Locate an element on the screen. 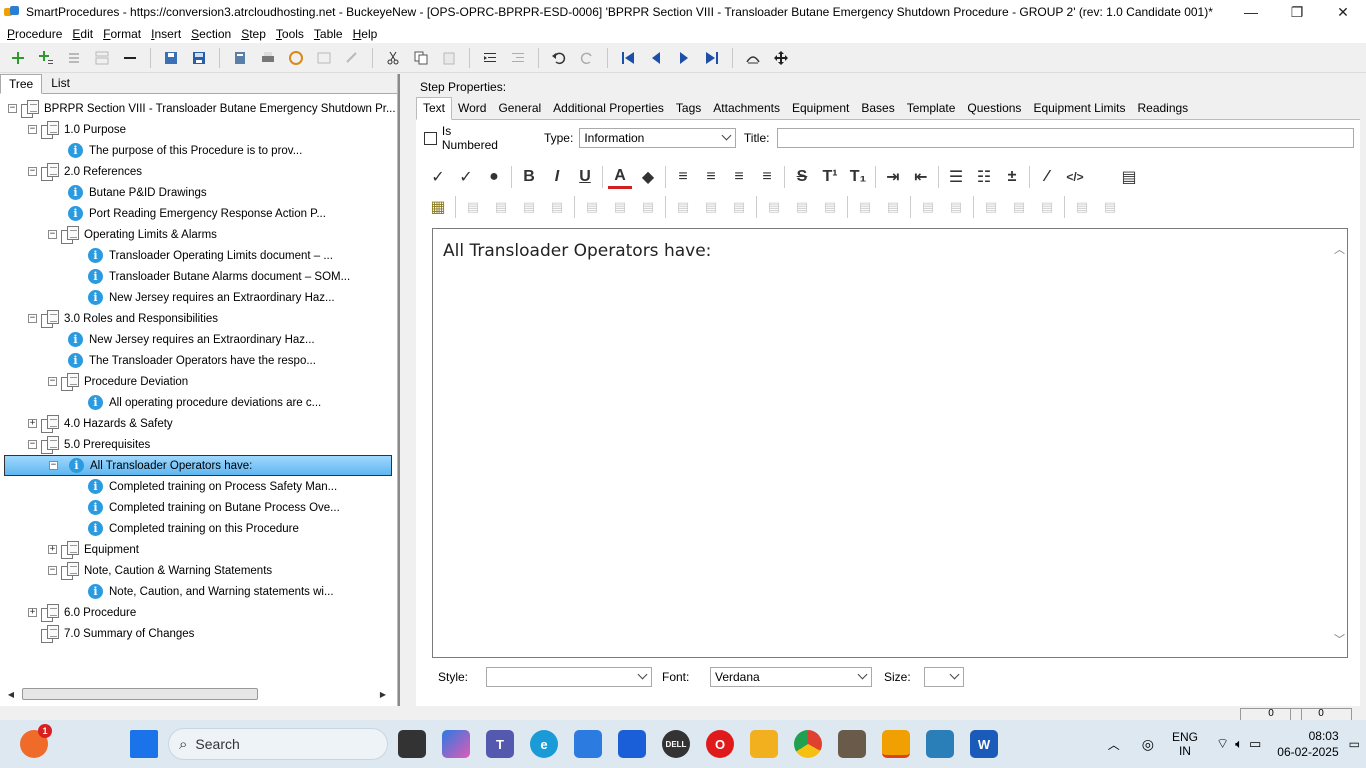 The height and width of the screenshot is (768, 1366). tab-general: General is located at coordinates (519, 108).